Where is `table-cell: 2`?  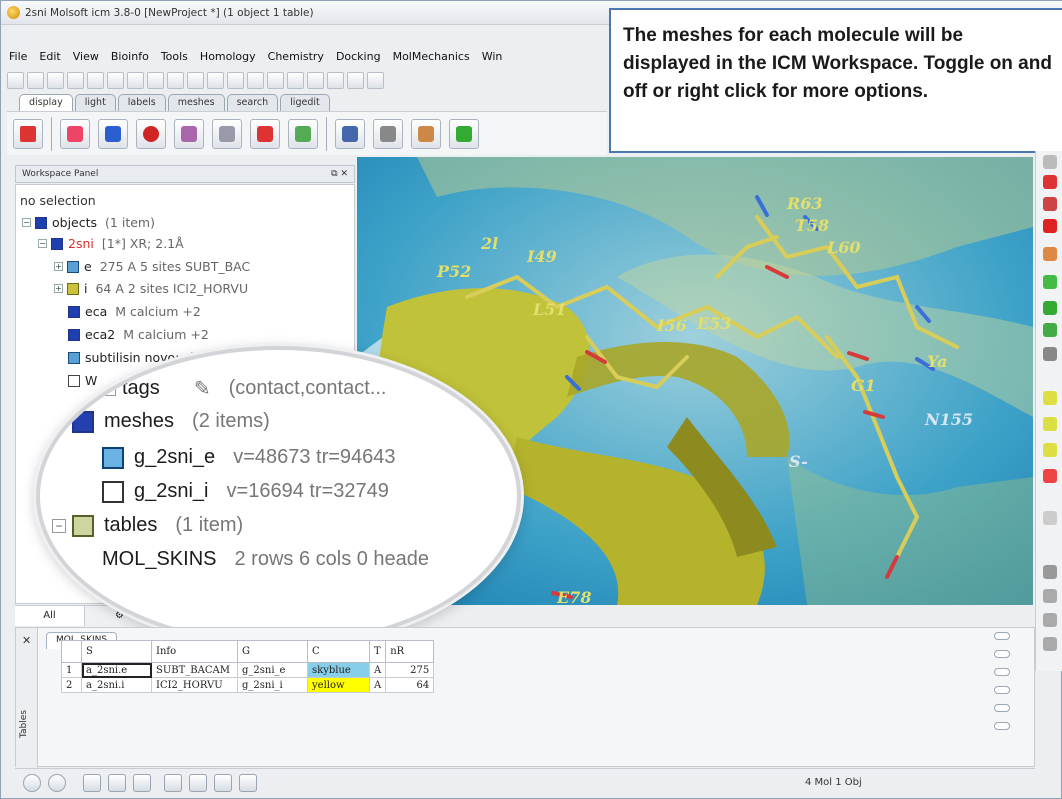
table-cell: 2 is located at coordinates (71, 685).